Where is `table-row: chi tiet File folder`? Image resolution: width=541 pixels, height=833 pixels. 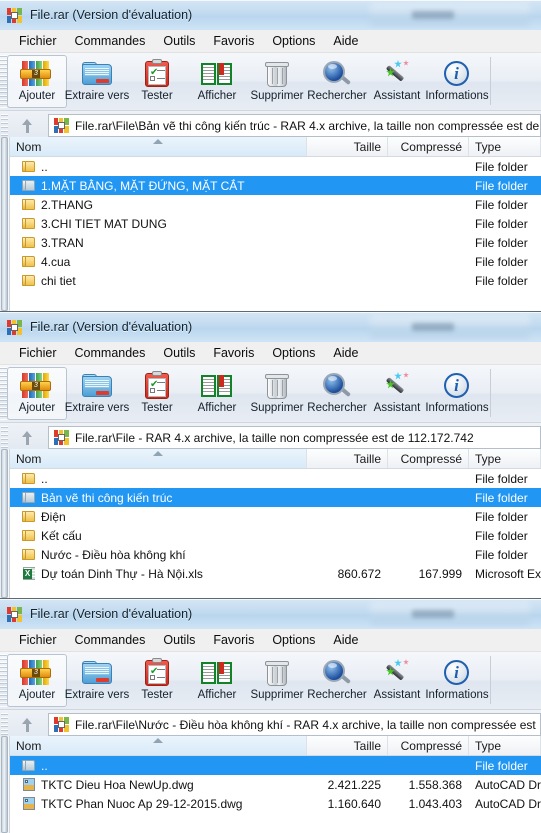
table-row: chi tiet File folder is located at coordinates (275, 280).